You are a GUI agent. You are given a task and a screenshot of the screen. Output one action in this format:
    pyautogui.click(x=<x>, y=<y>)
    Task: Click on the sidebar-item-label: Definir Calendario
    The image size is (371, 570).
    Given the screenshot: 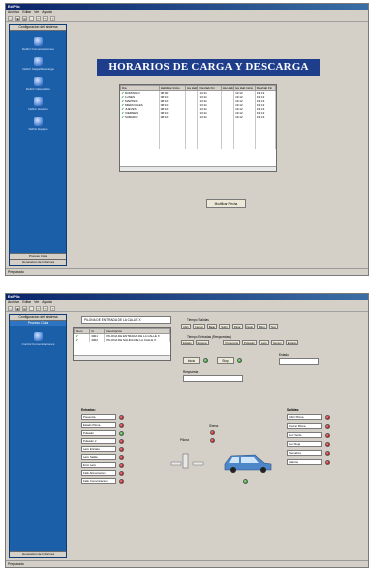 What is the action you would take?
    pyautogui.click(x=37, y=89)
    